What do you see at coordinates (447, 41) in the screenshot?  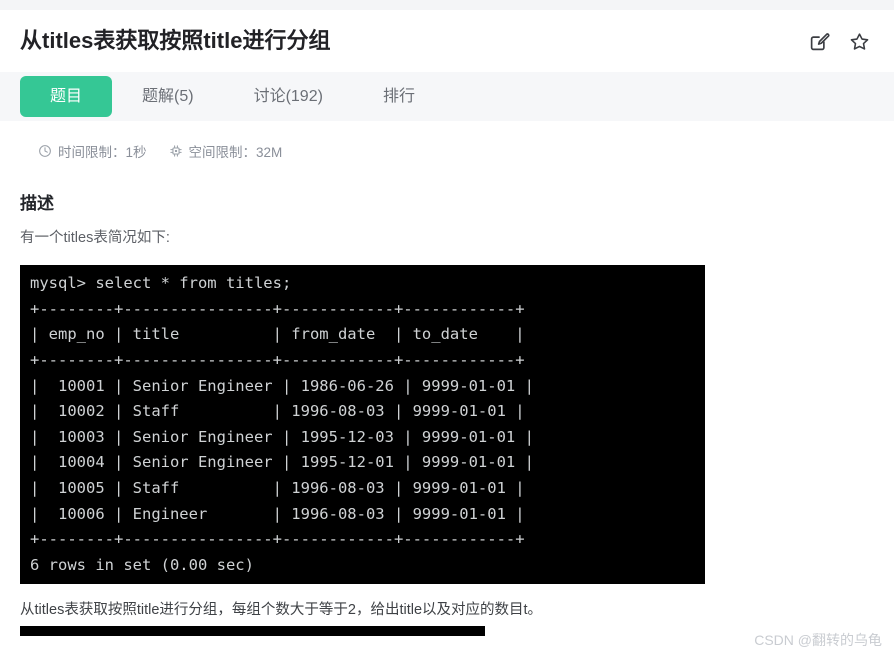 I see `page-header: 从titles表获取按照title进行分组` at bounding box center [447, 41].